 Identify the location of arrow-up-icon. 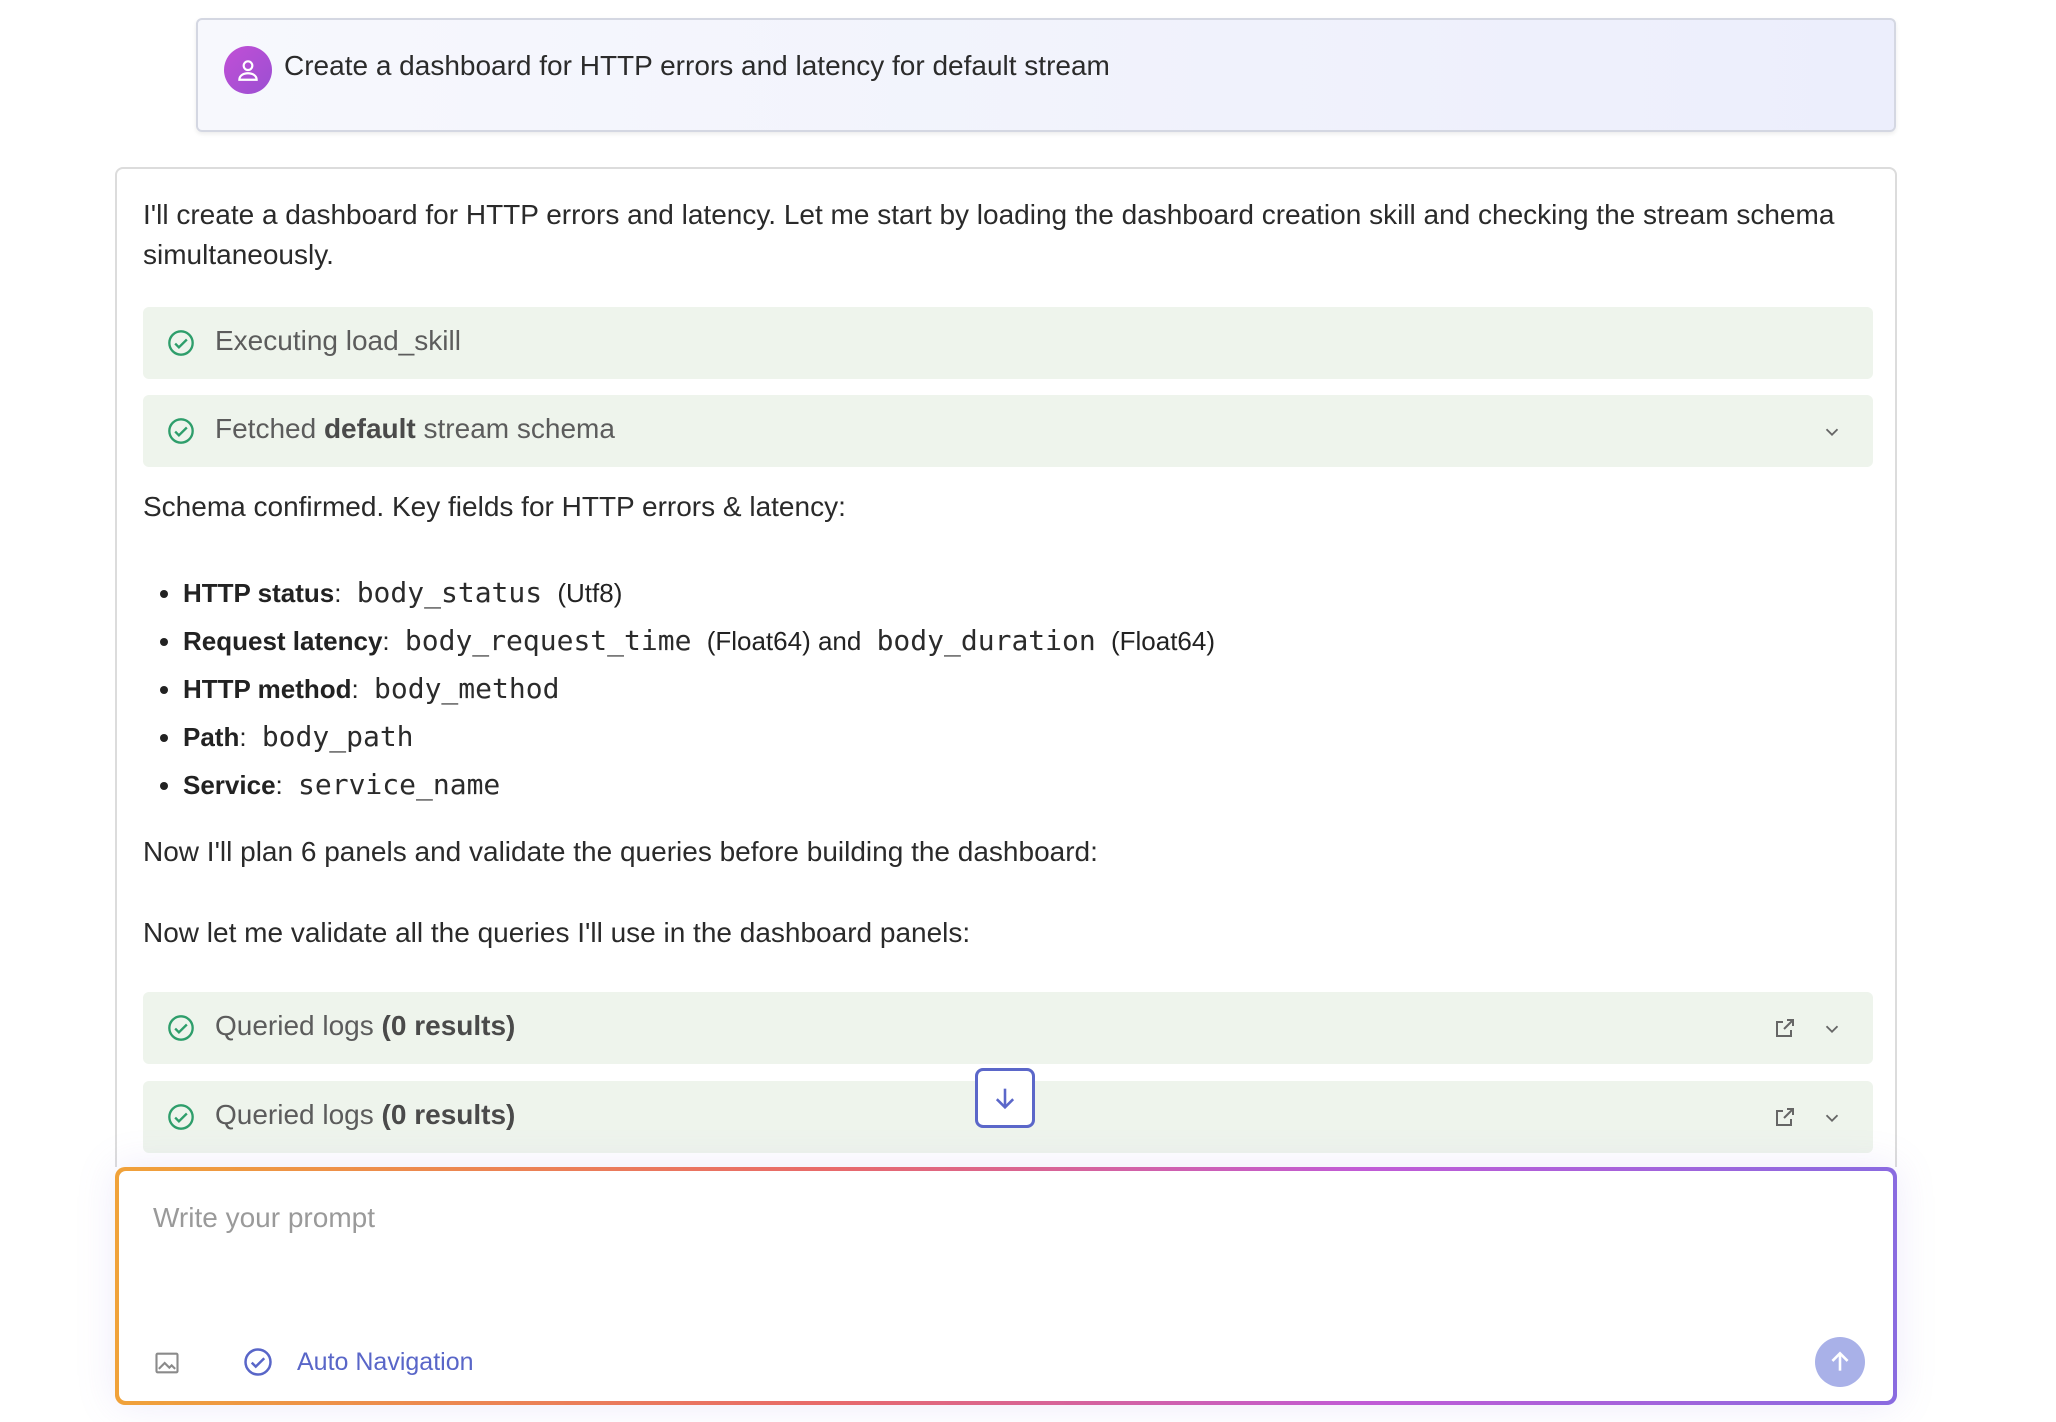
(1840, 1361).